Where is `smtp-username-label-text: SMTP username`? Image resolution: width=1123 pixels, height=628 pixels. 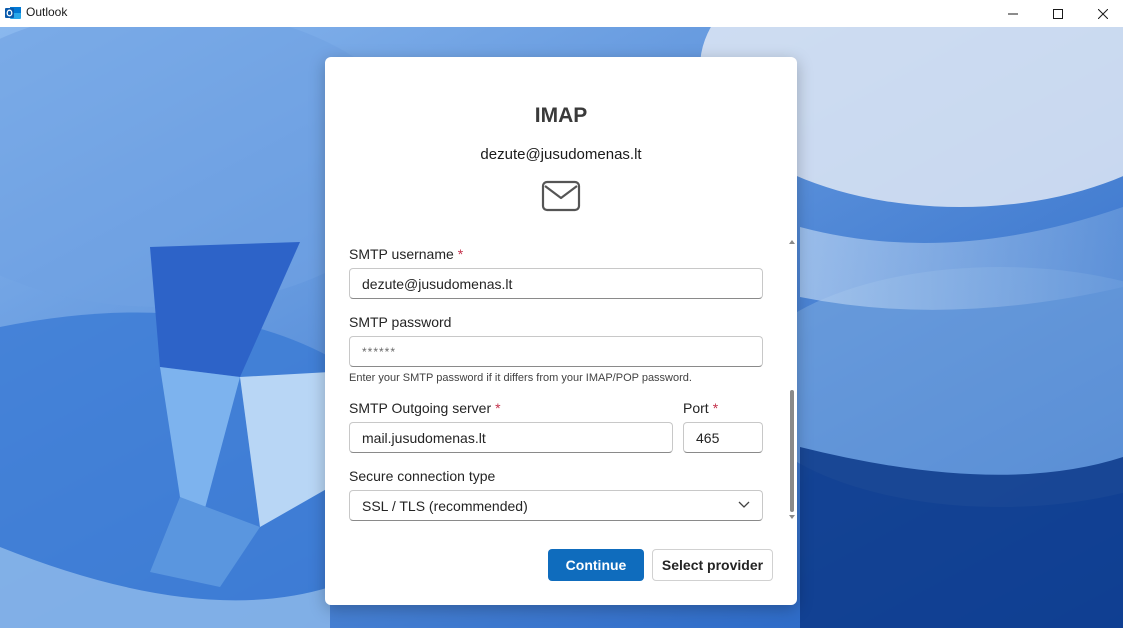
smtp-username-label-text: SMTP username is located at coordinates (401, 254).